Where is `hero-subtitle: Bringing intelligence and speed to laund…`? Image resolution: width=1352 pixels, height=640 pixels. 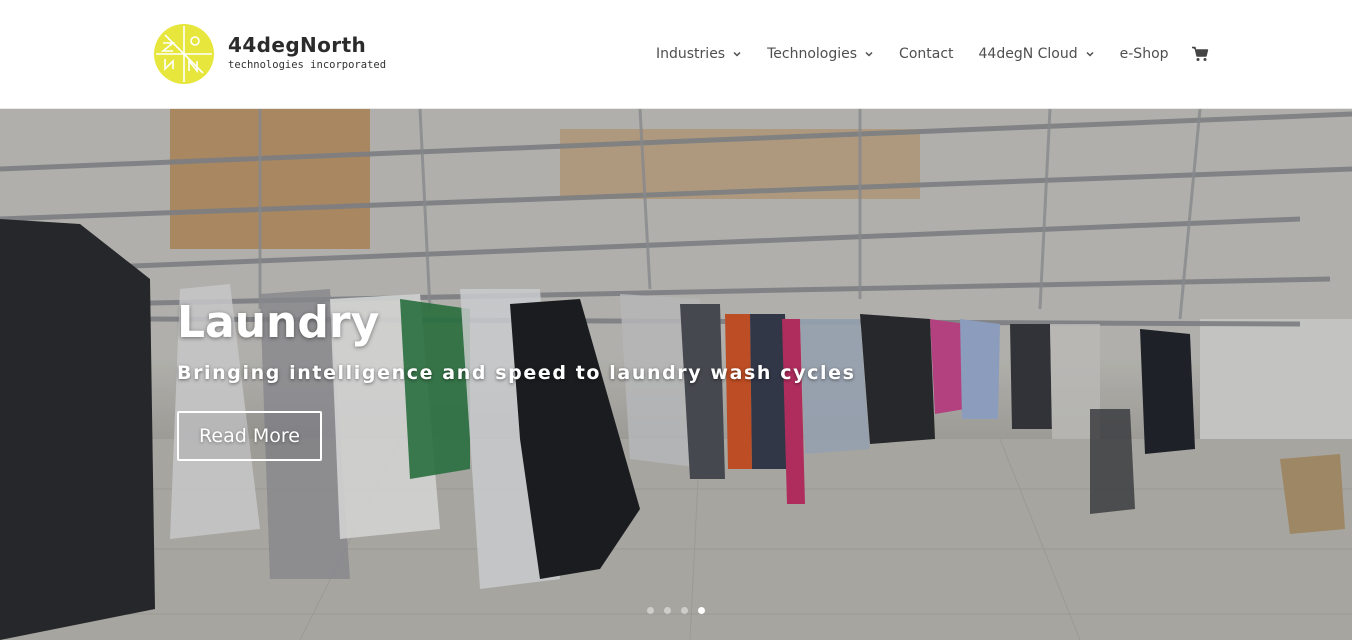
hero-subtitle: Bringing intelligence and speed to laund… is located at coordinates (516, 373).